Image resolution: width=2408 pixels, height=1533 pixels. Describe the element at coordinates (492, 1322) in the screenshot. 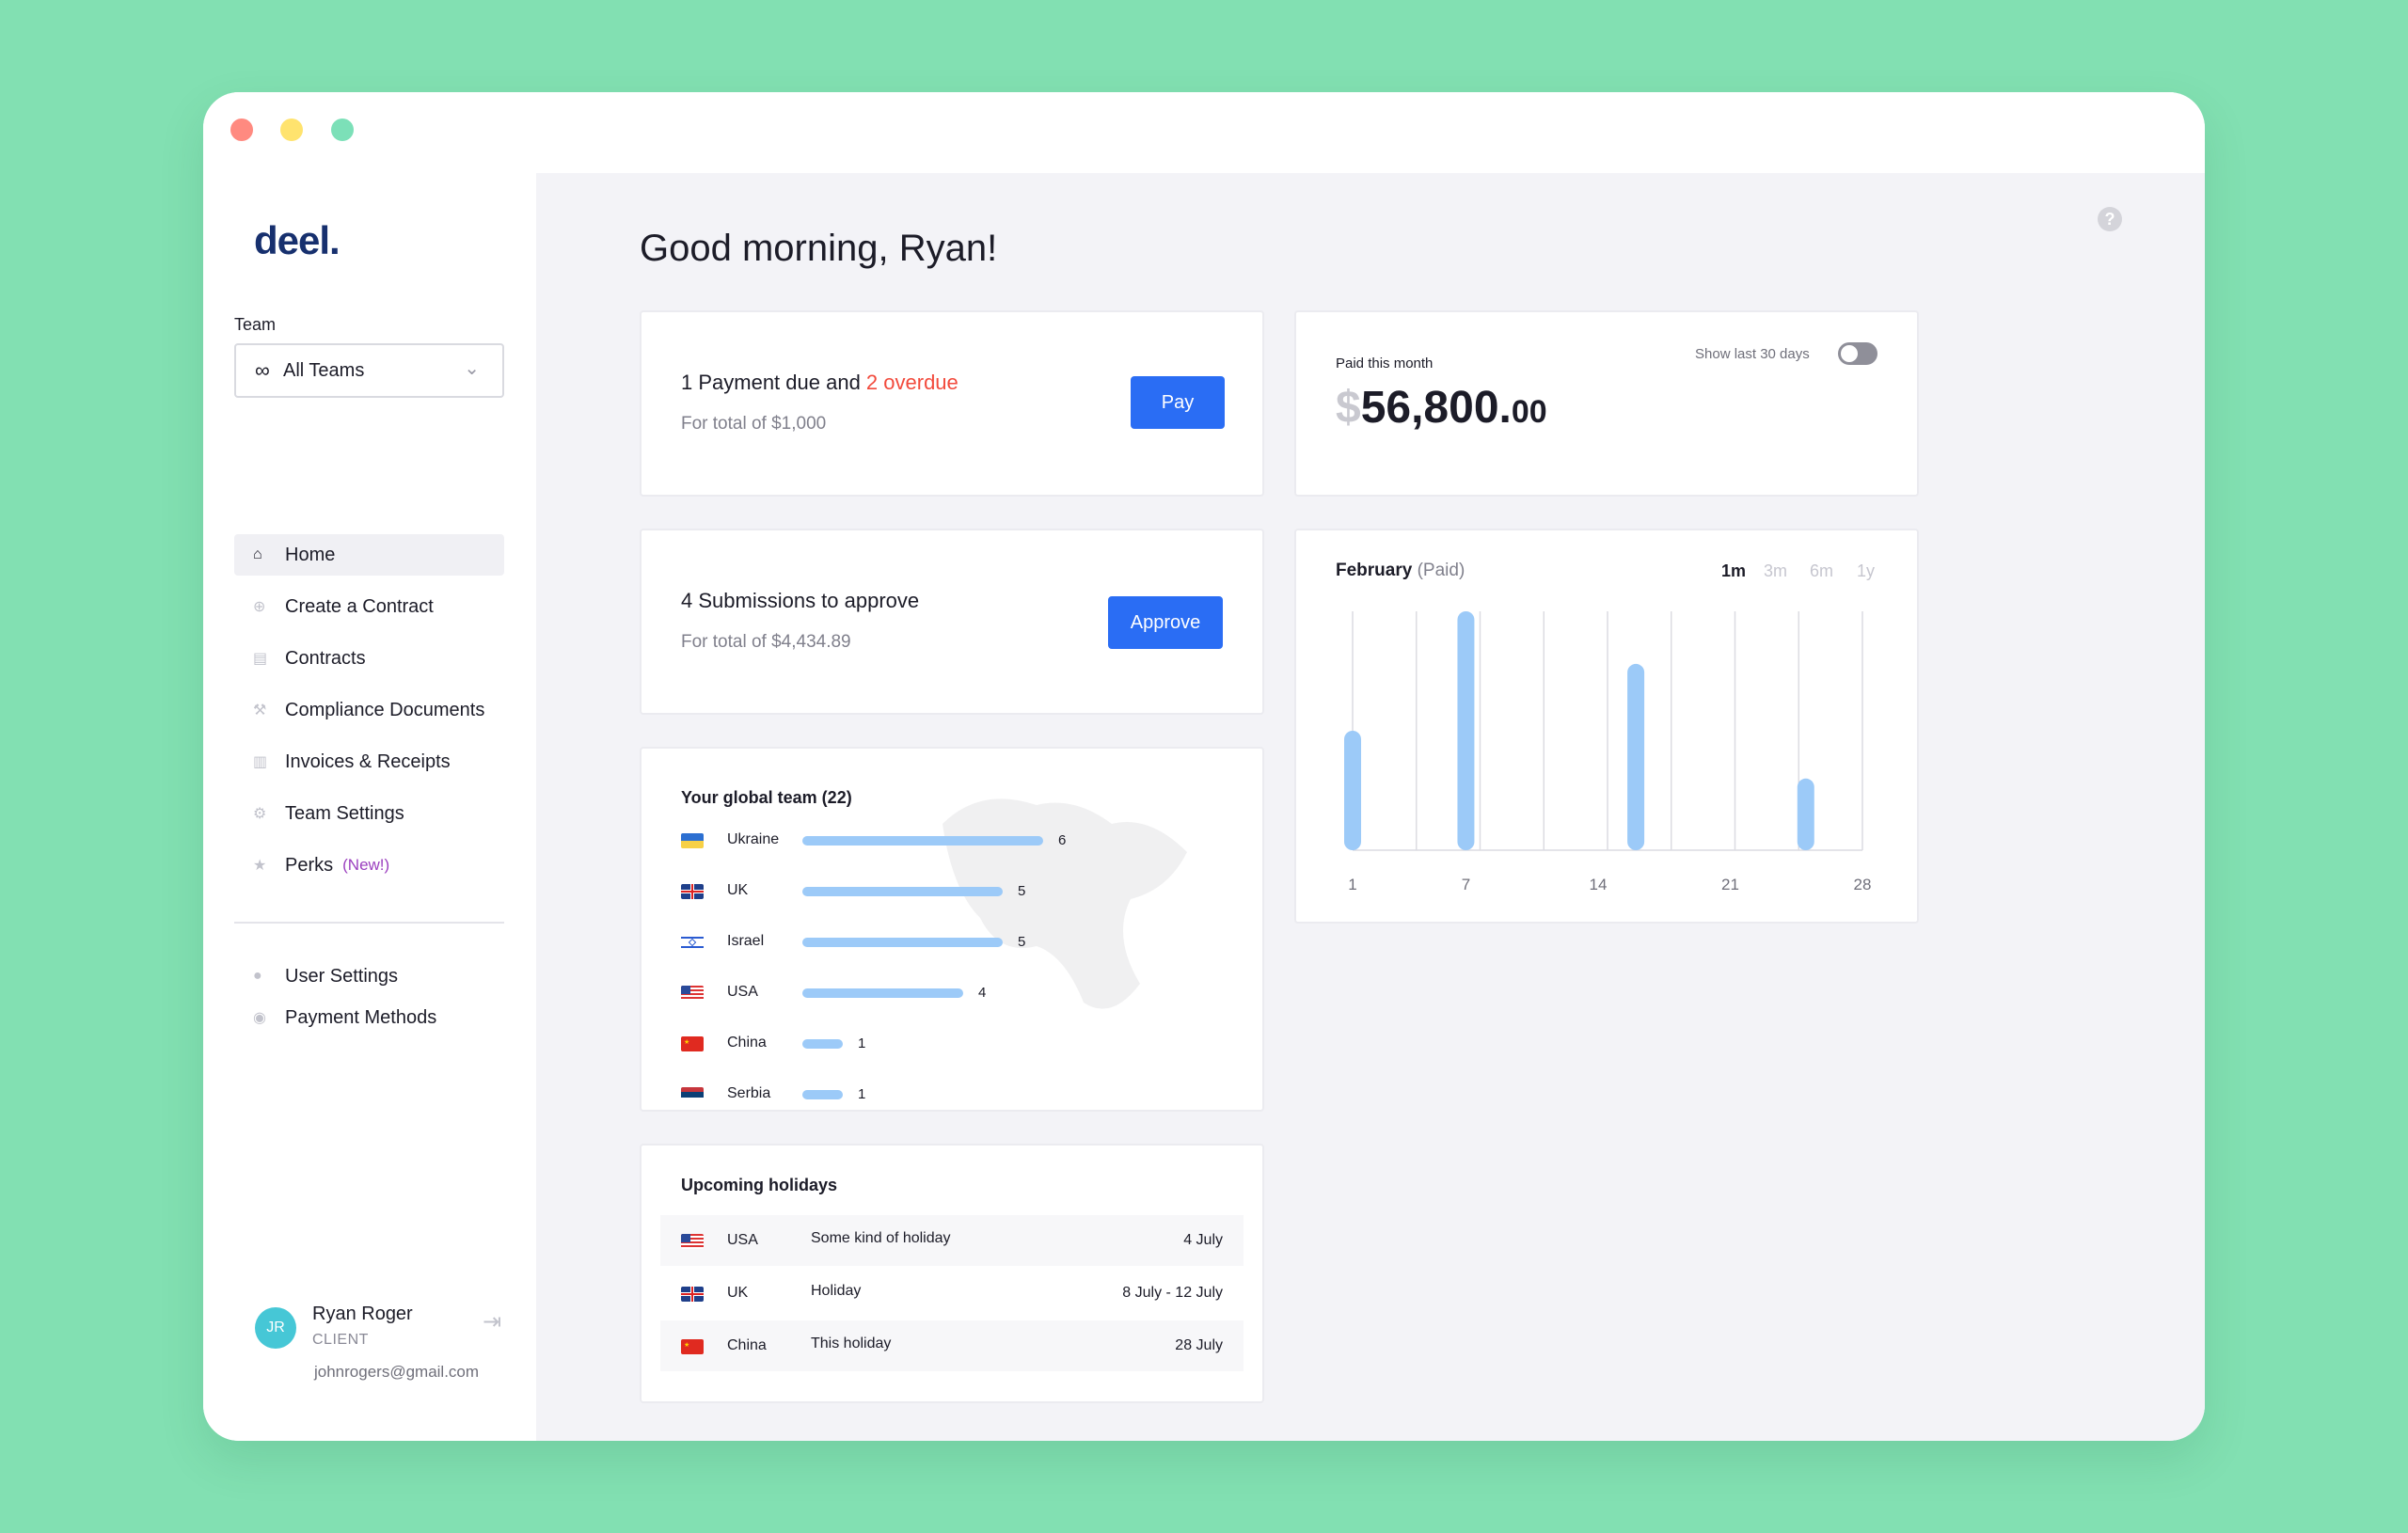

I see `logout-icon: ⇥` at that location.